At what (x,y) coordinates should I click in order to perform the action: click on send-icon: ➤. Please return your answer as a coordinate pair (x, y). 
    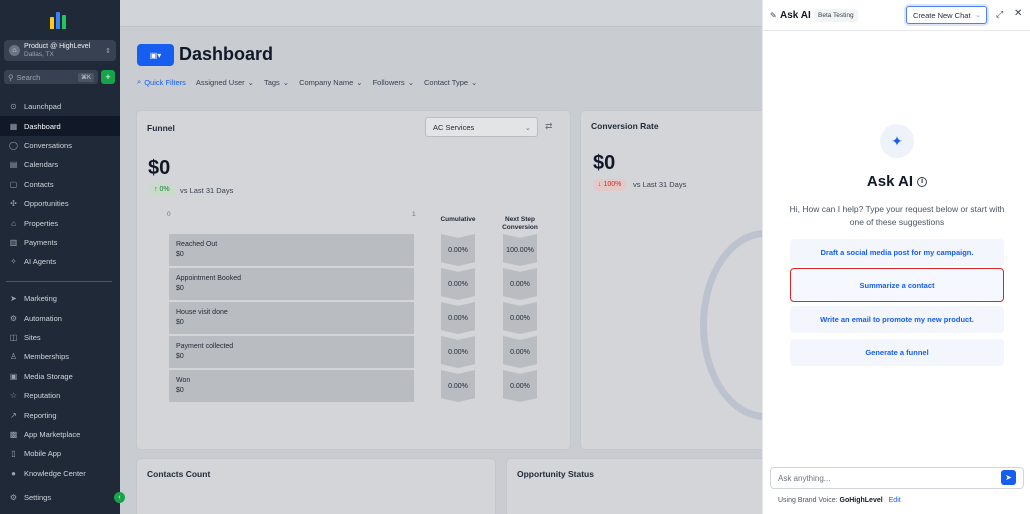
    Looking at the image, I should click on (1008, 477).